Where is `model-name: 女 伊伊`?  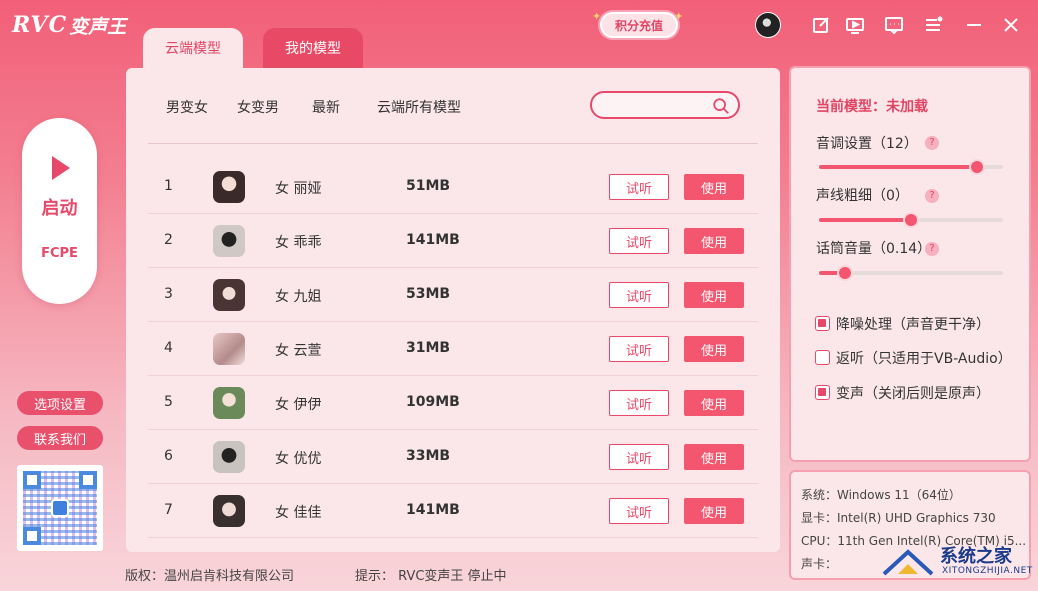 model-name: 女 伊伊 is located at coordinates (298, 405).